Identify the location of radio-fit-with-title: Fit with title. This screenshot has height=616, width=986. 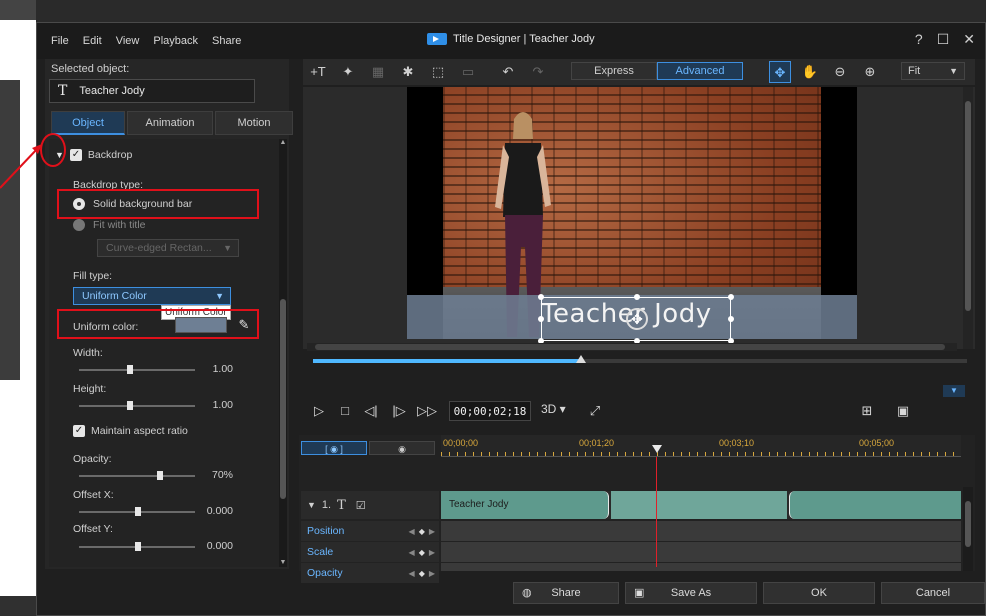
(109, 225).